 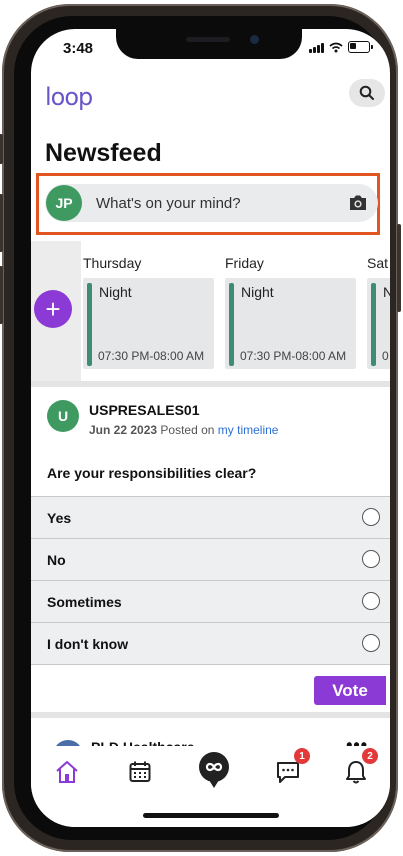 I want to click on day-label: Thursday, so click(x=112, y=263).